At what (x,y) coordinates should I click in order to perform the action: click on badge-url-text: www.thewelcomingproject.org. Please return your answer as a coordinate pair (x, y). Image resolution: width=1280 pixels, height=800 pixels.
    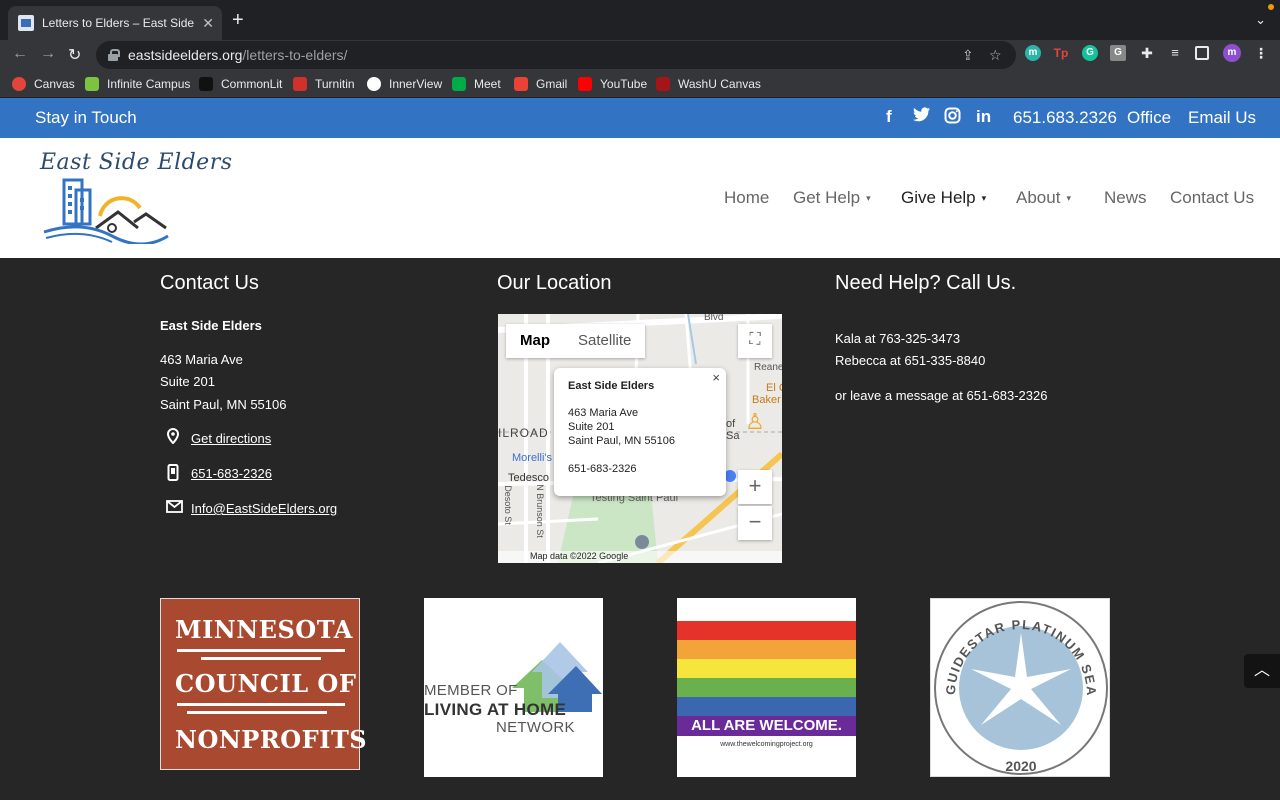
    Looking at the image, I should click on (766, 744).